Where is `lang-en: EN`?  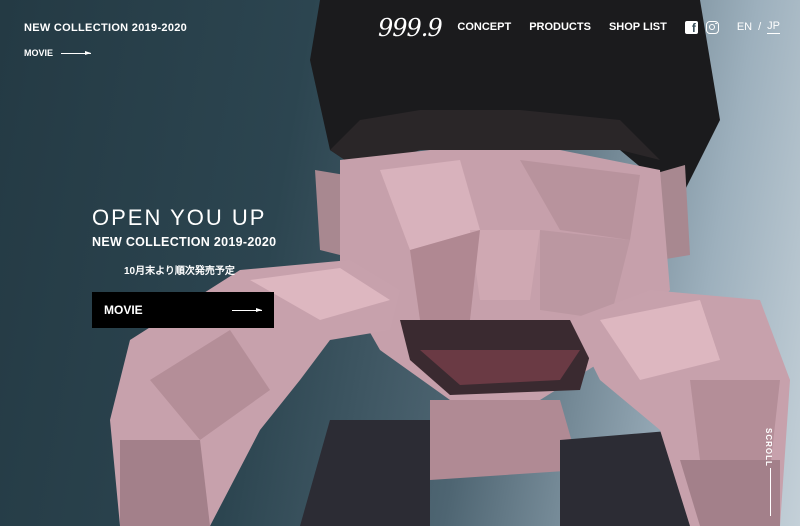 lang-en: EN is located at coordinates (744, 27).